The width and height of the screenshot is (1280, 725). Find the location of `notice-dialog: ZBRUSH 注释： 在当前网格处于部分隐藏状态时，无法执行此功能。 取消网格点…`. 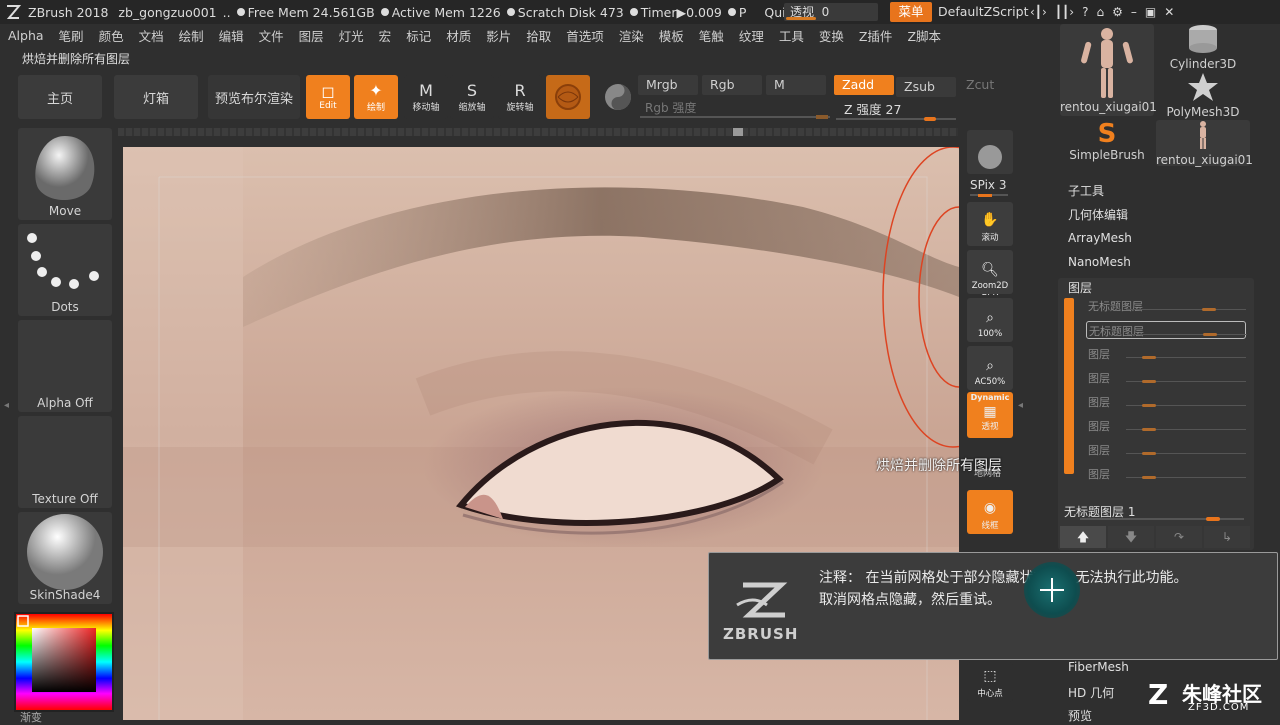

notice-dialog: ZBRUSH 注释： 在当前网格处于部分隐藏状态时，无法执行此功能。 取消网格点… is located at coordinates (993, 606).